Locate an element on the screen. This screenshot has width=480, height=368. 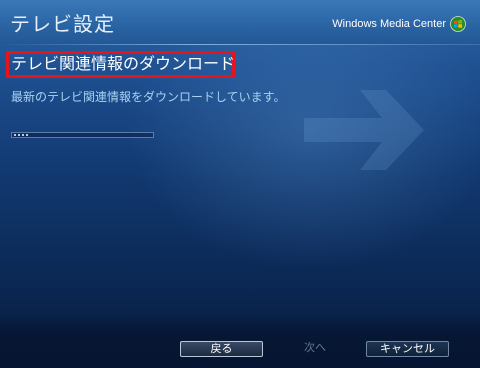
brand-label: Windows Media Center is located at coordinates (389, 24).